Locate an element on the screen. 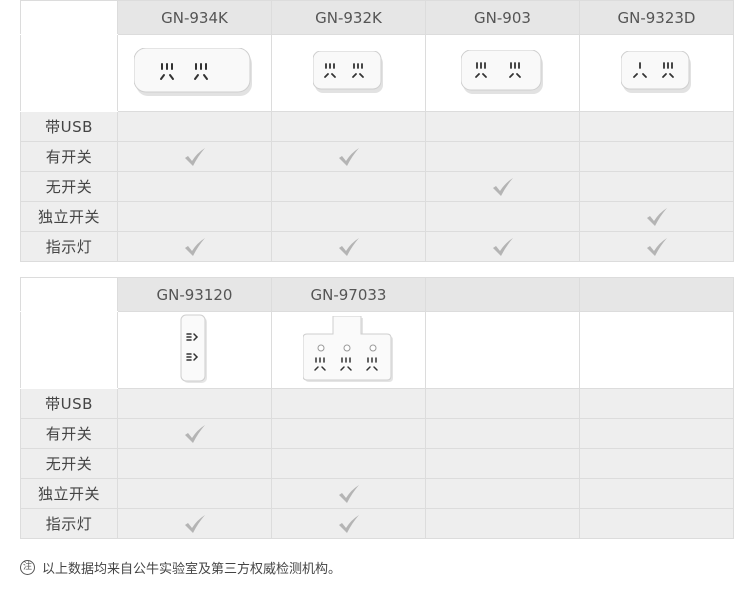 This screenshot has width=750, height=605. footnote-text: 以上数据均来自公牛实验室及第三方权威检测机构。 is located at coordinates (192, 569).